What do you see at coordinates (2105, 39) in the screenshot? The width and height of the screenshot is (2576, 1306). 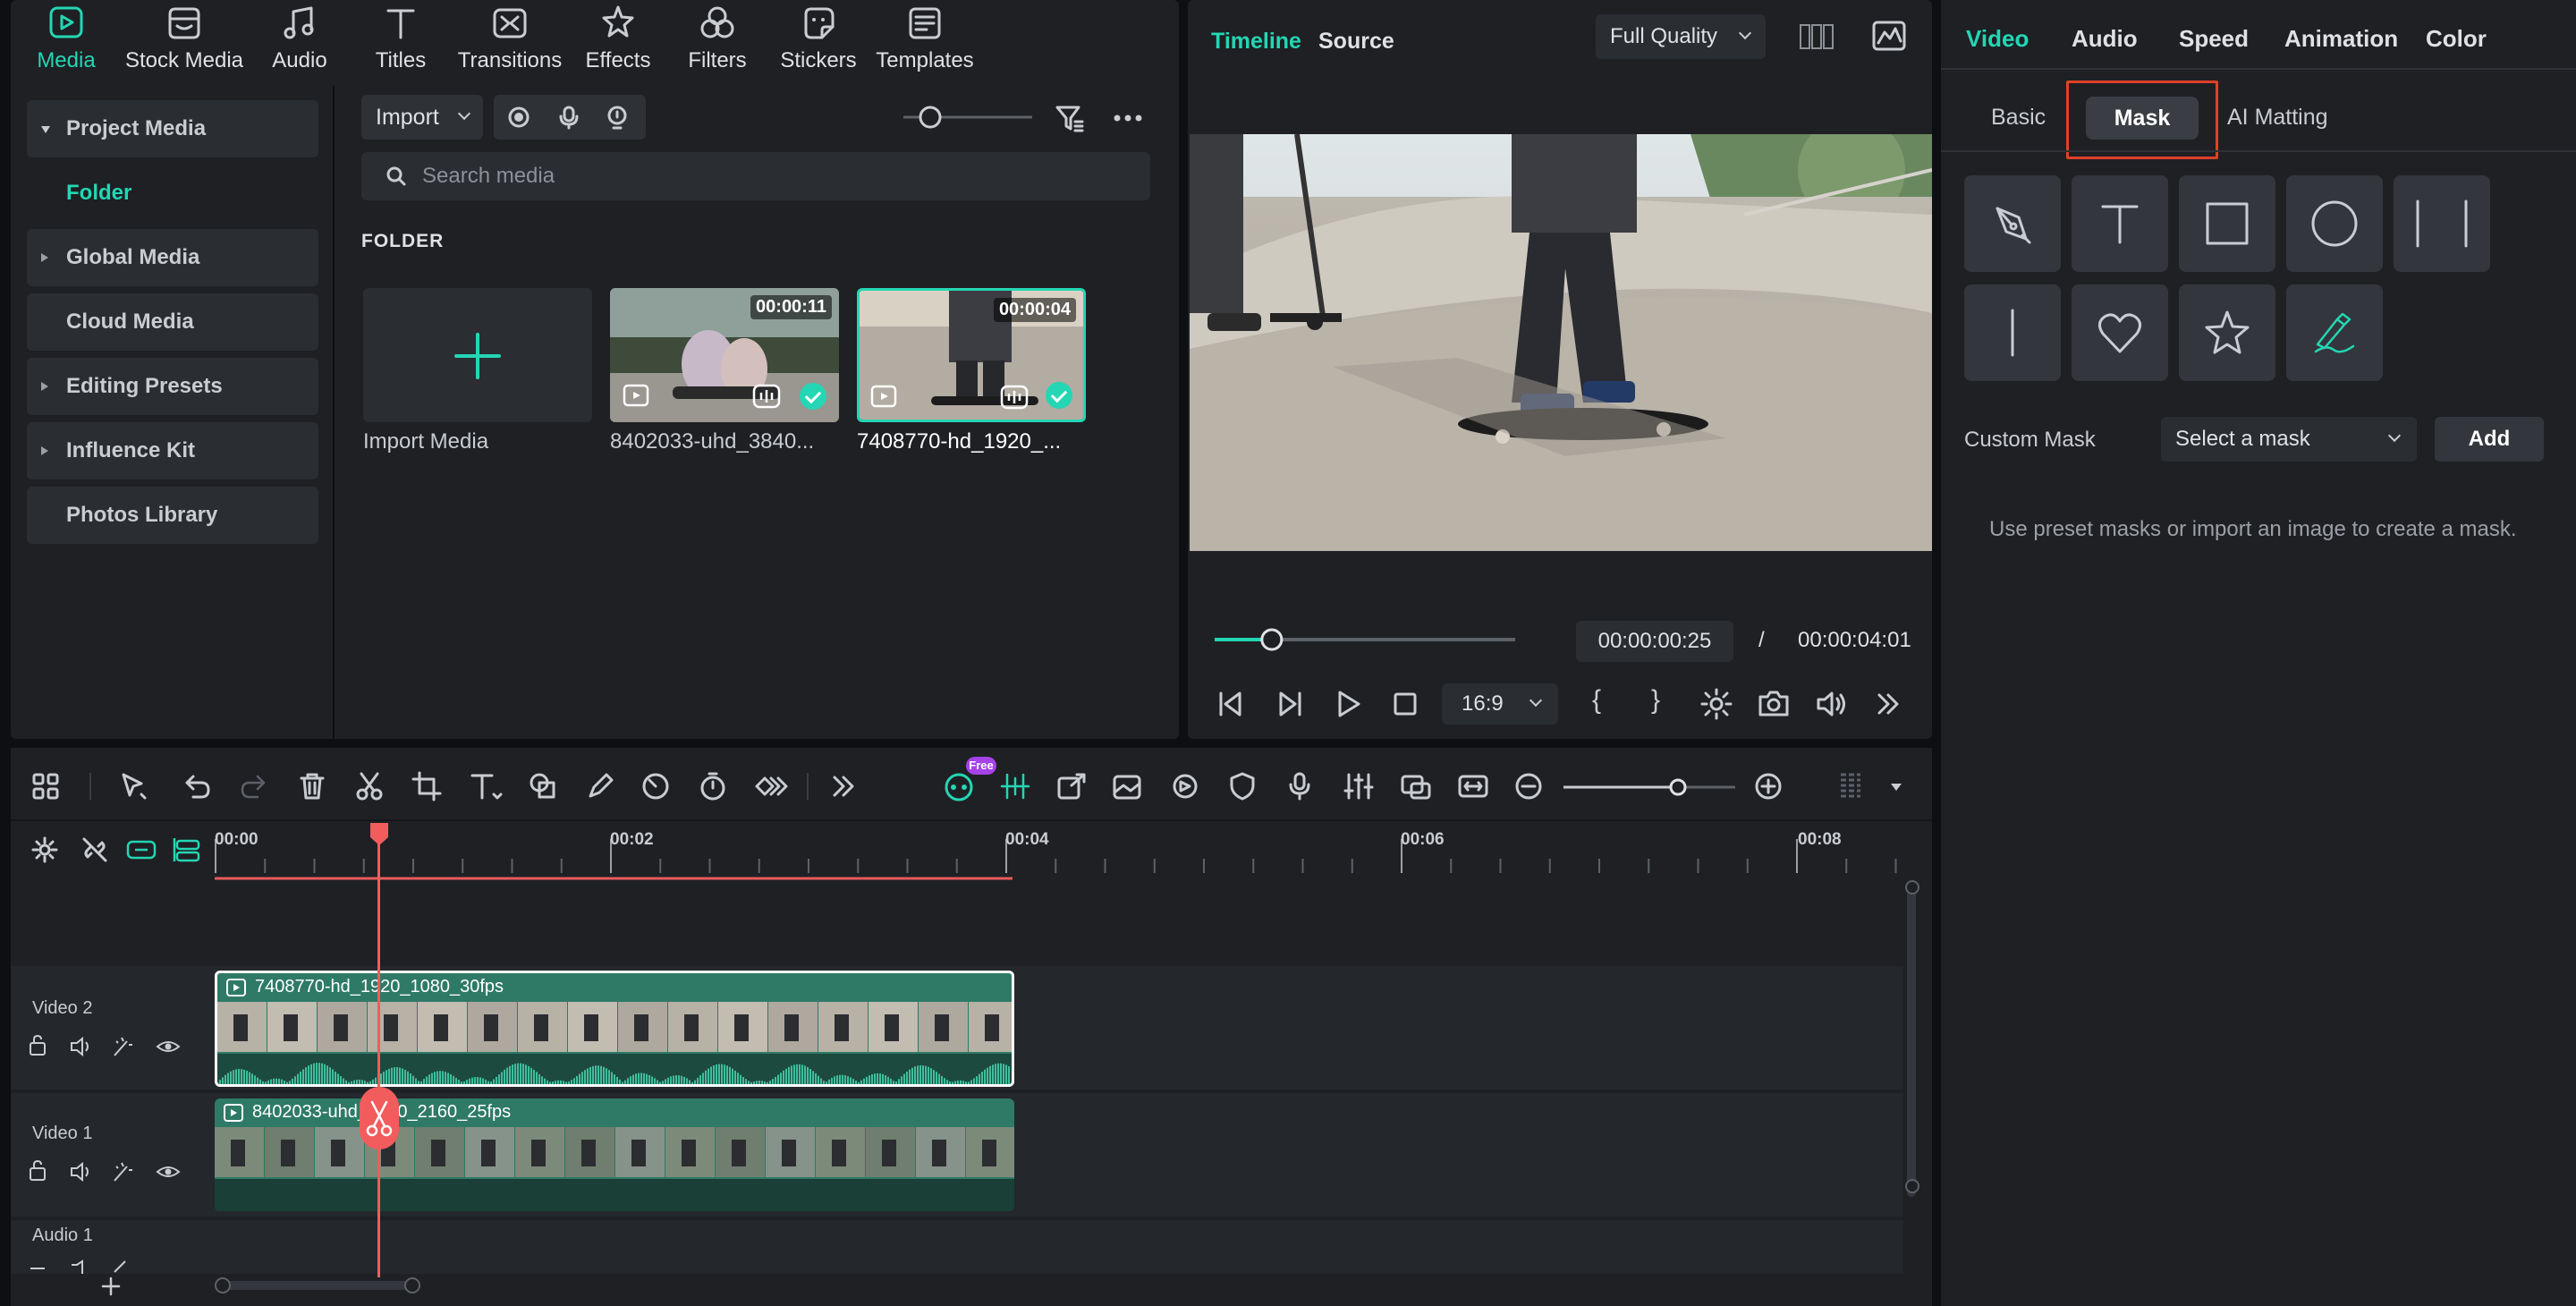 I see `prop-tab-audio: Audio` at bounding box center [2105, 39].